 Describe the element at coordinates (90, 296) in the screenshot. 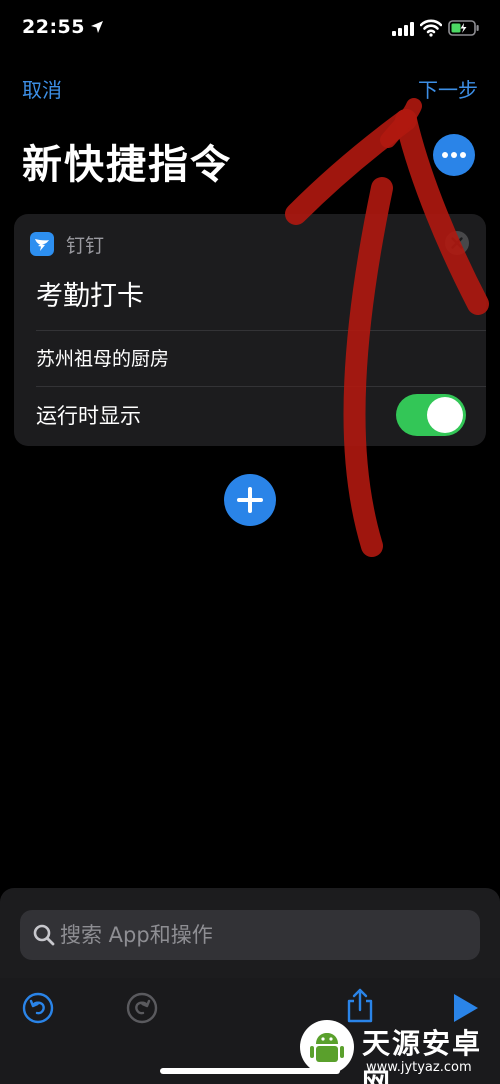

I see `action-title: 考勤打卡` at that location.